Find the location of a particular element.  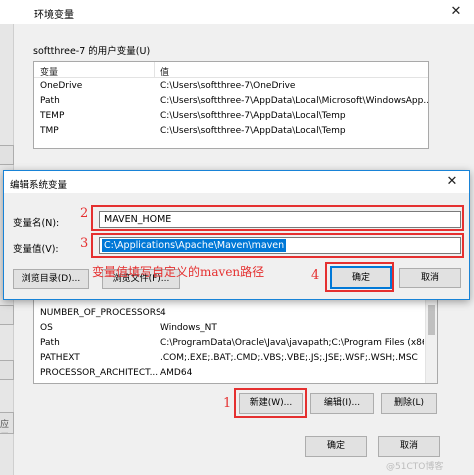

delete-variable-button: 删除(L) is located at coordinates (409, 403).